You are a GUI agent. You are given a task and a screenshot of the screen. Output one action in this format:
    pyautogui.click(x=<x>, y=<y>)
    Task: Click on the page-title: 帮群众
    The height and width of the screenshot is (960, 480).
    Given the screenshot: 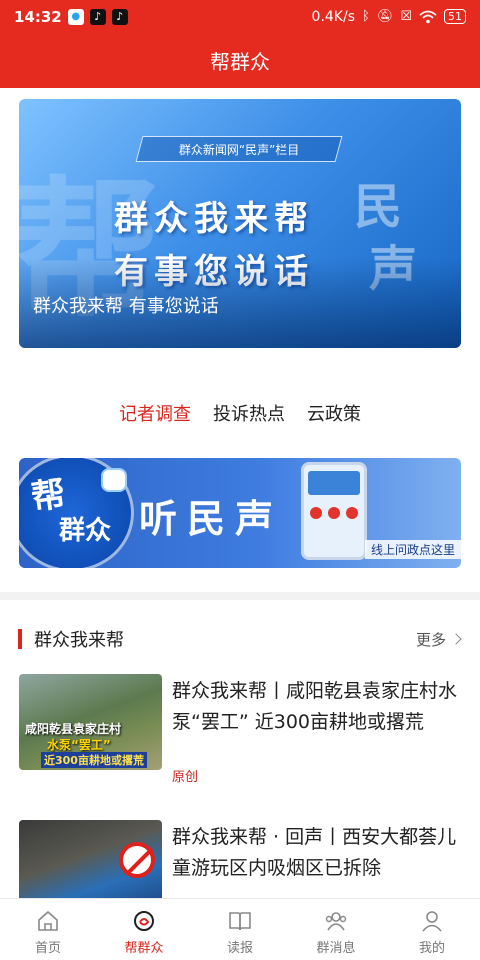 What is the action you would take?
    pyautogui.click(x=240, y=62)
    